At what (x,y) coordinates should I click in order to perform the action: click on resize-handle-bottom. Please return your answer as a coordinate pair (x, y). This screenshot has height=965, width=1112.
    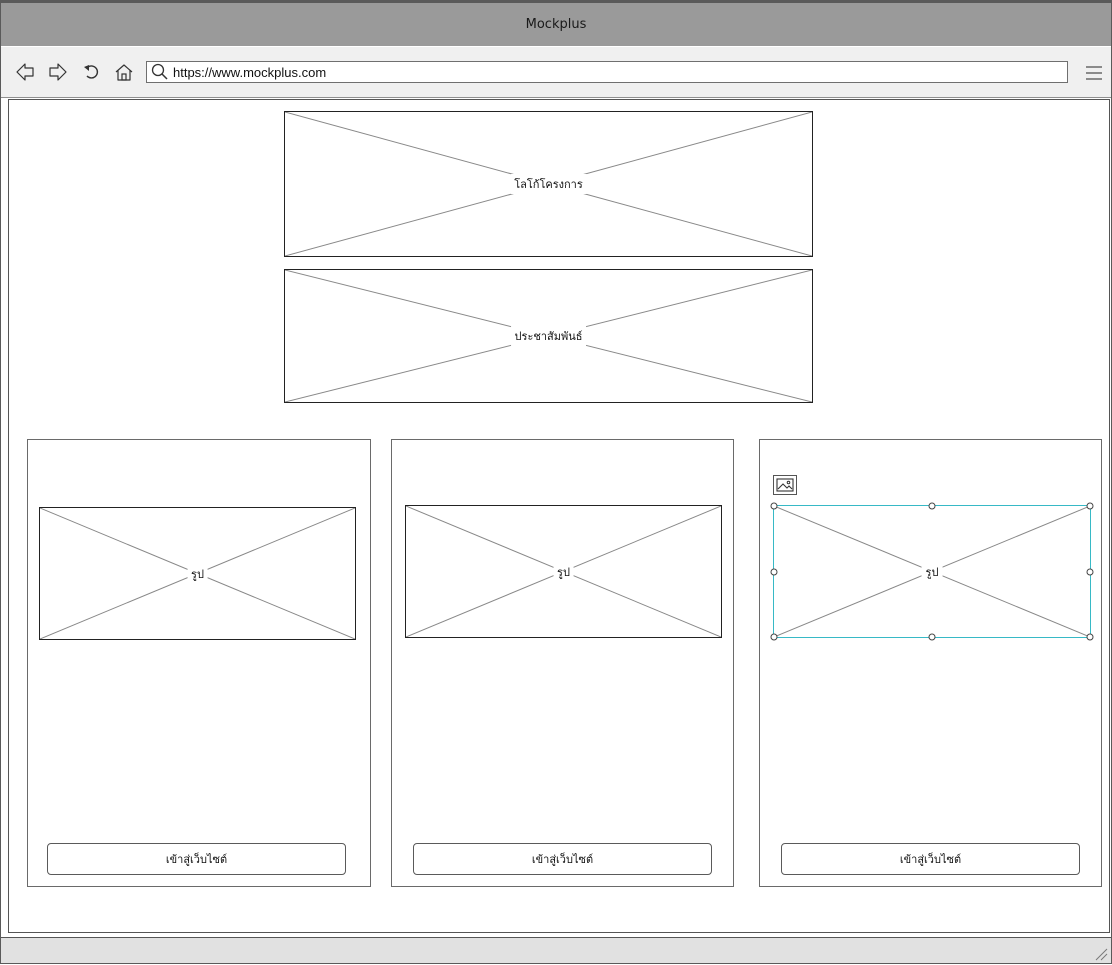
    Looking at the image, I should click on (932, 637).